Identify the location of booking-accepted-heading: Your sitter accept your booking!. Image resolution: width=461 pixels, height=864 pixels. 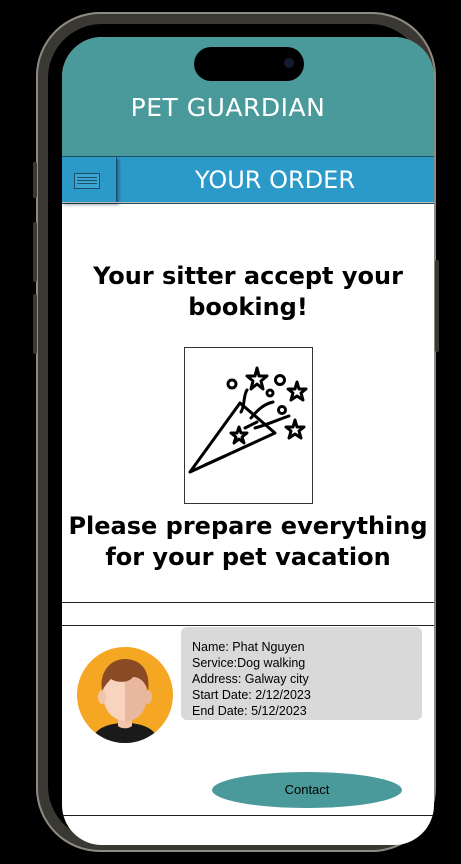
(248, 291).